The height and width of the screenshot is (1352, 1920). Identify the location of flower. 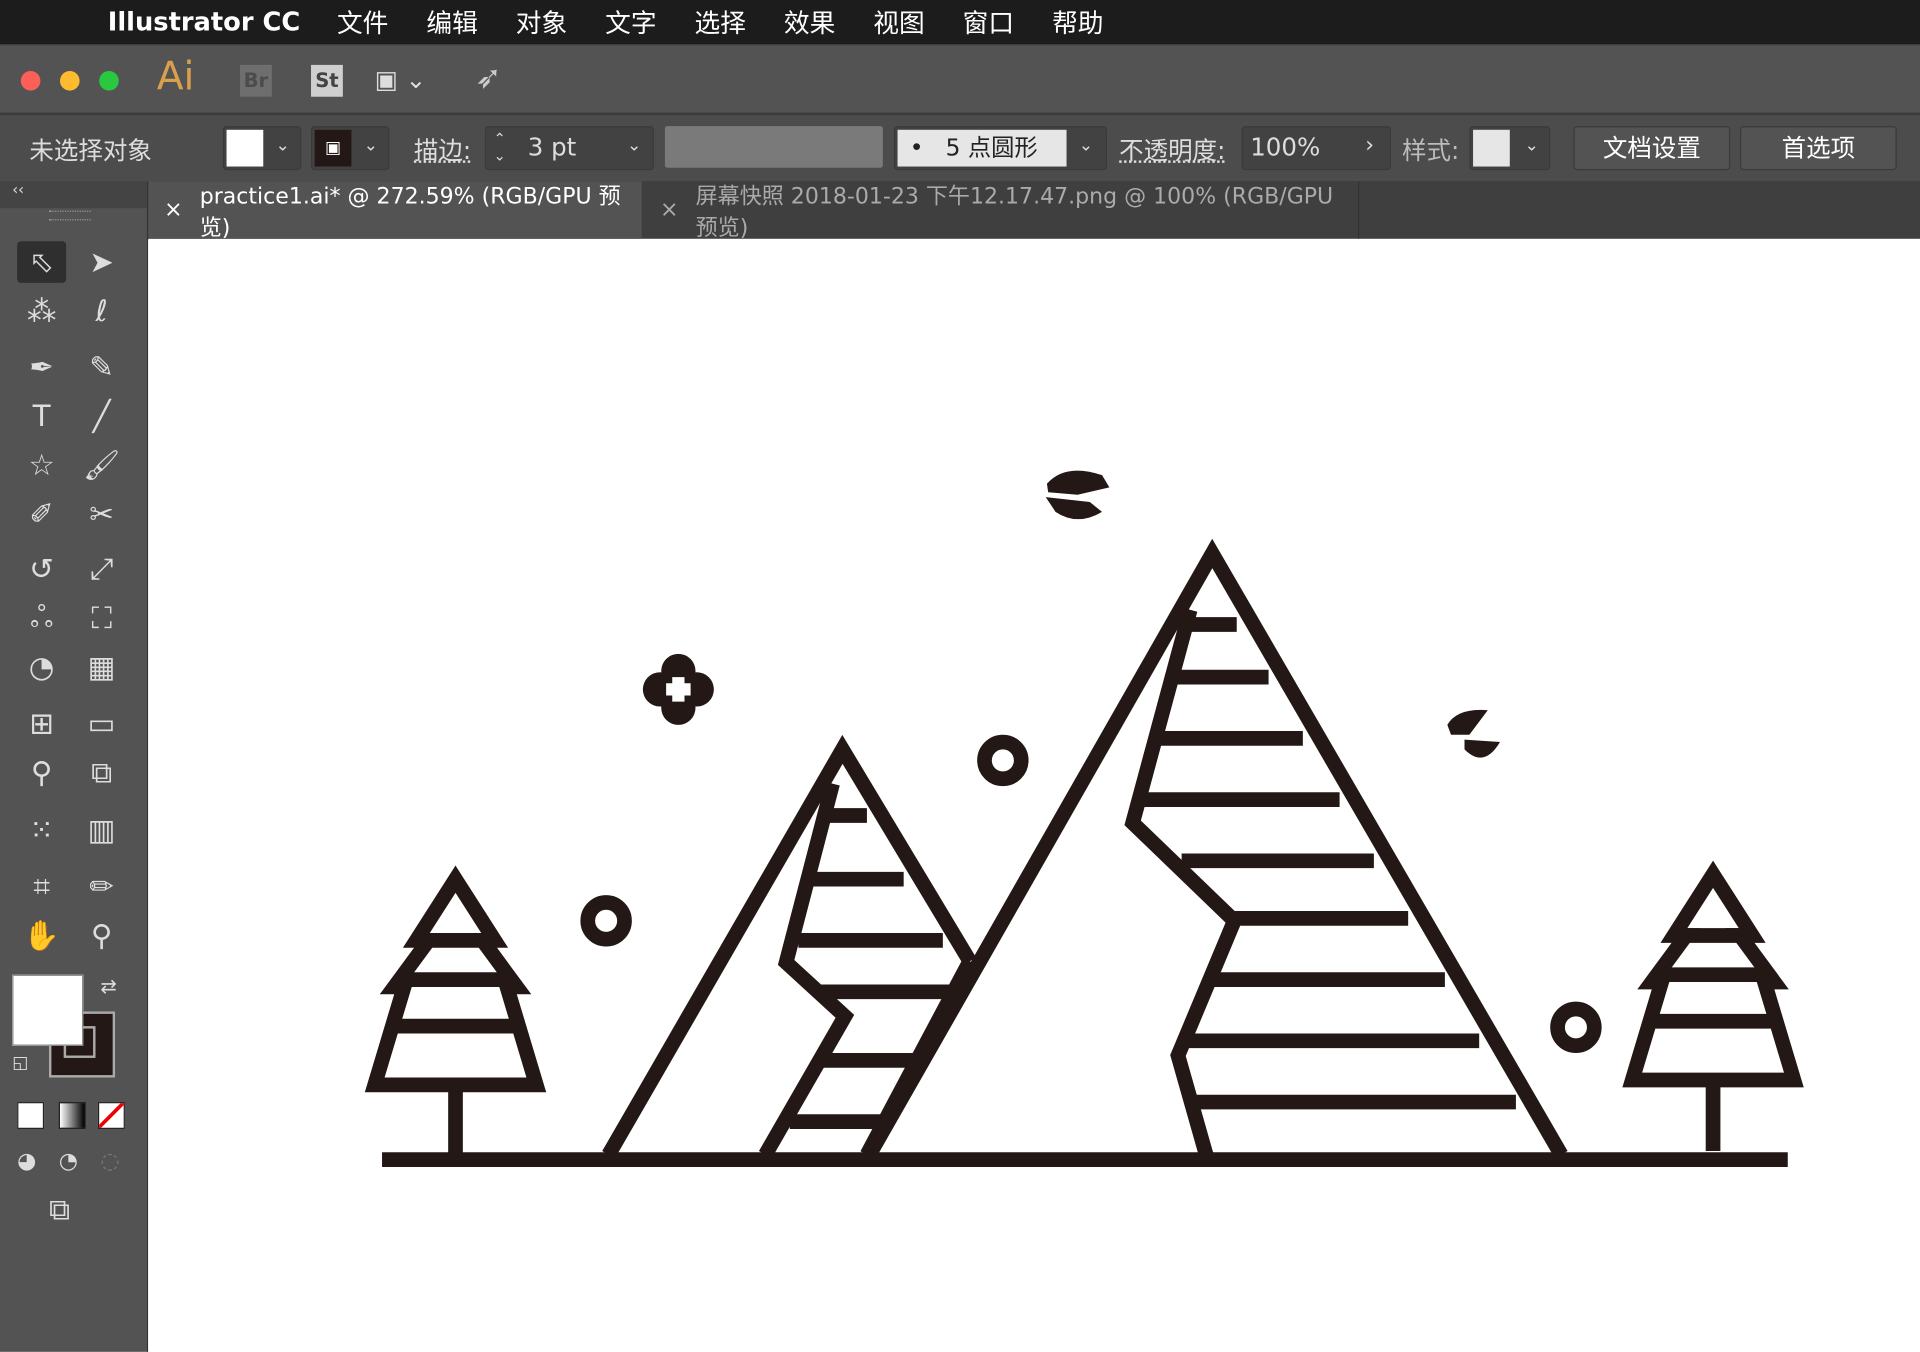
(678, 689).